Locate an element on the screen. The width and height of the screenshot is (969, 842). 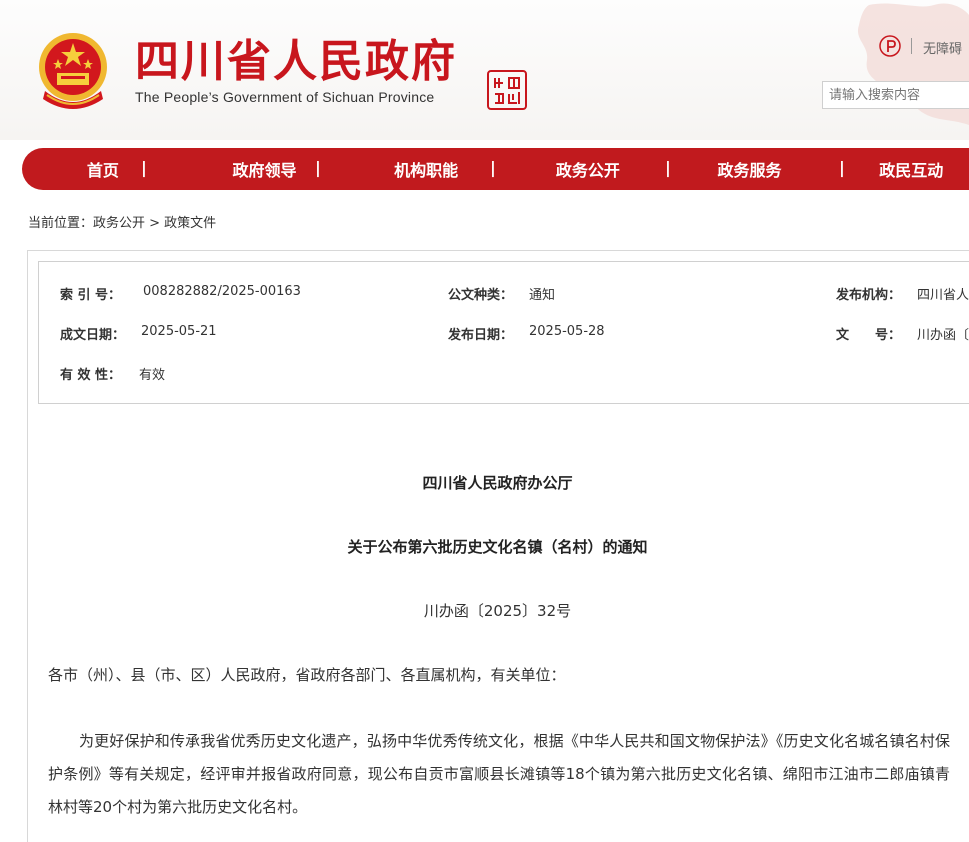
breadcrumb-path: 政务公开 > 政策文件 is located at coordinates (154, 223).